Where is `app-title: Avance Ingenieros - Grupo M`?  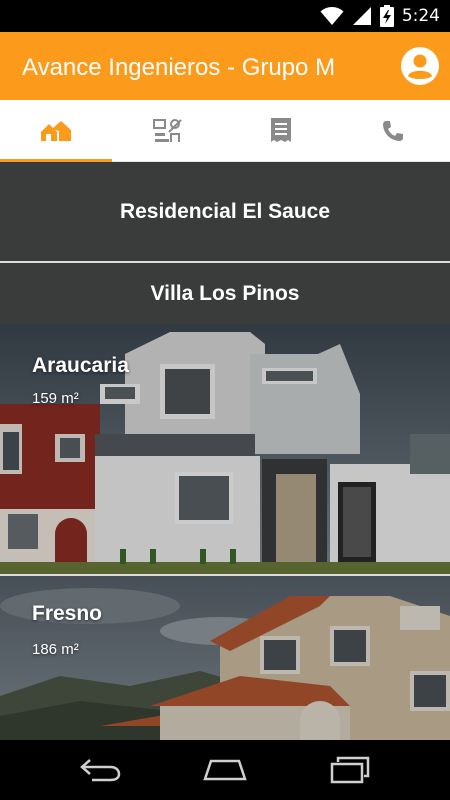
app-title: Avance Ingenieros - Grupo M is located at coordinates (179, 67).